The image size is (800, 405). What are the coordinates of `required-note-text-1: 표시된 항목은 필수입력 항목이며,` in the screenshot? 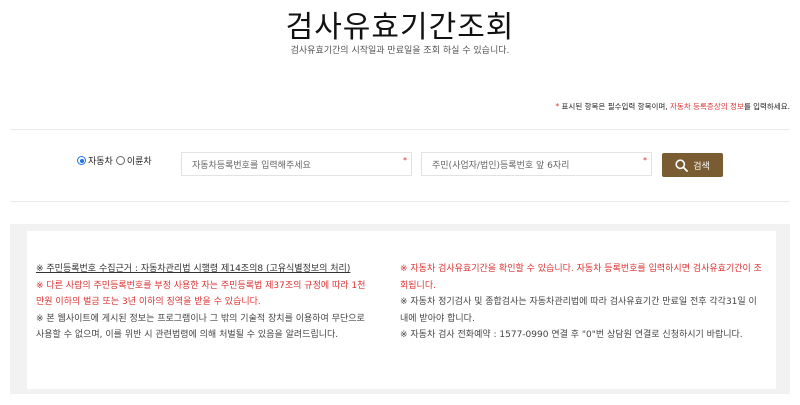 It's located at (615, 106).